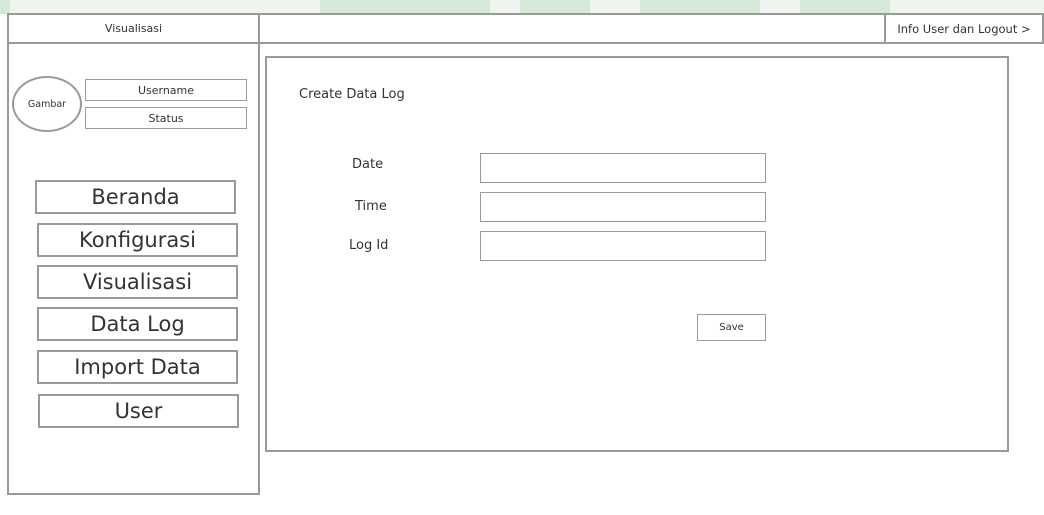 The height and width of the screenshot is (515, 1044). I want to click on user-logout-link: Info User dan Logout >, so click(964, 28).